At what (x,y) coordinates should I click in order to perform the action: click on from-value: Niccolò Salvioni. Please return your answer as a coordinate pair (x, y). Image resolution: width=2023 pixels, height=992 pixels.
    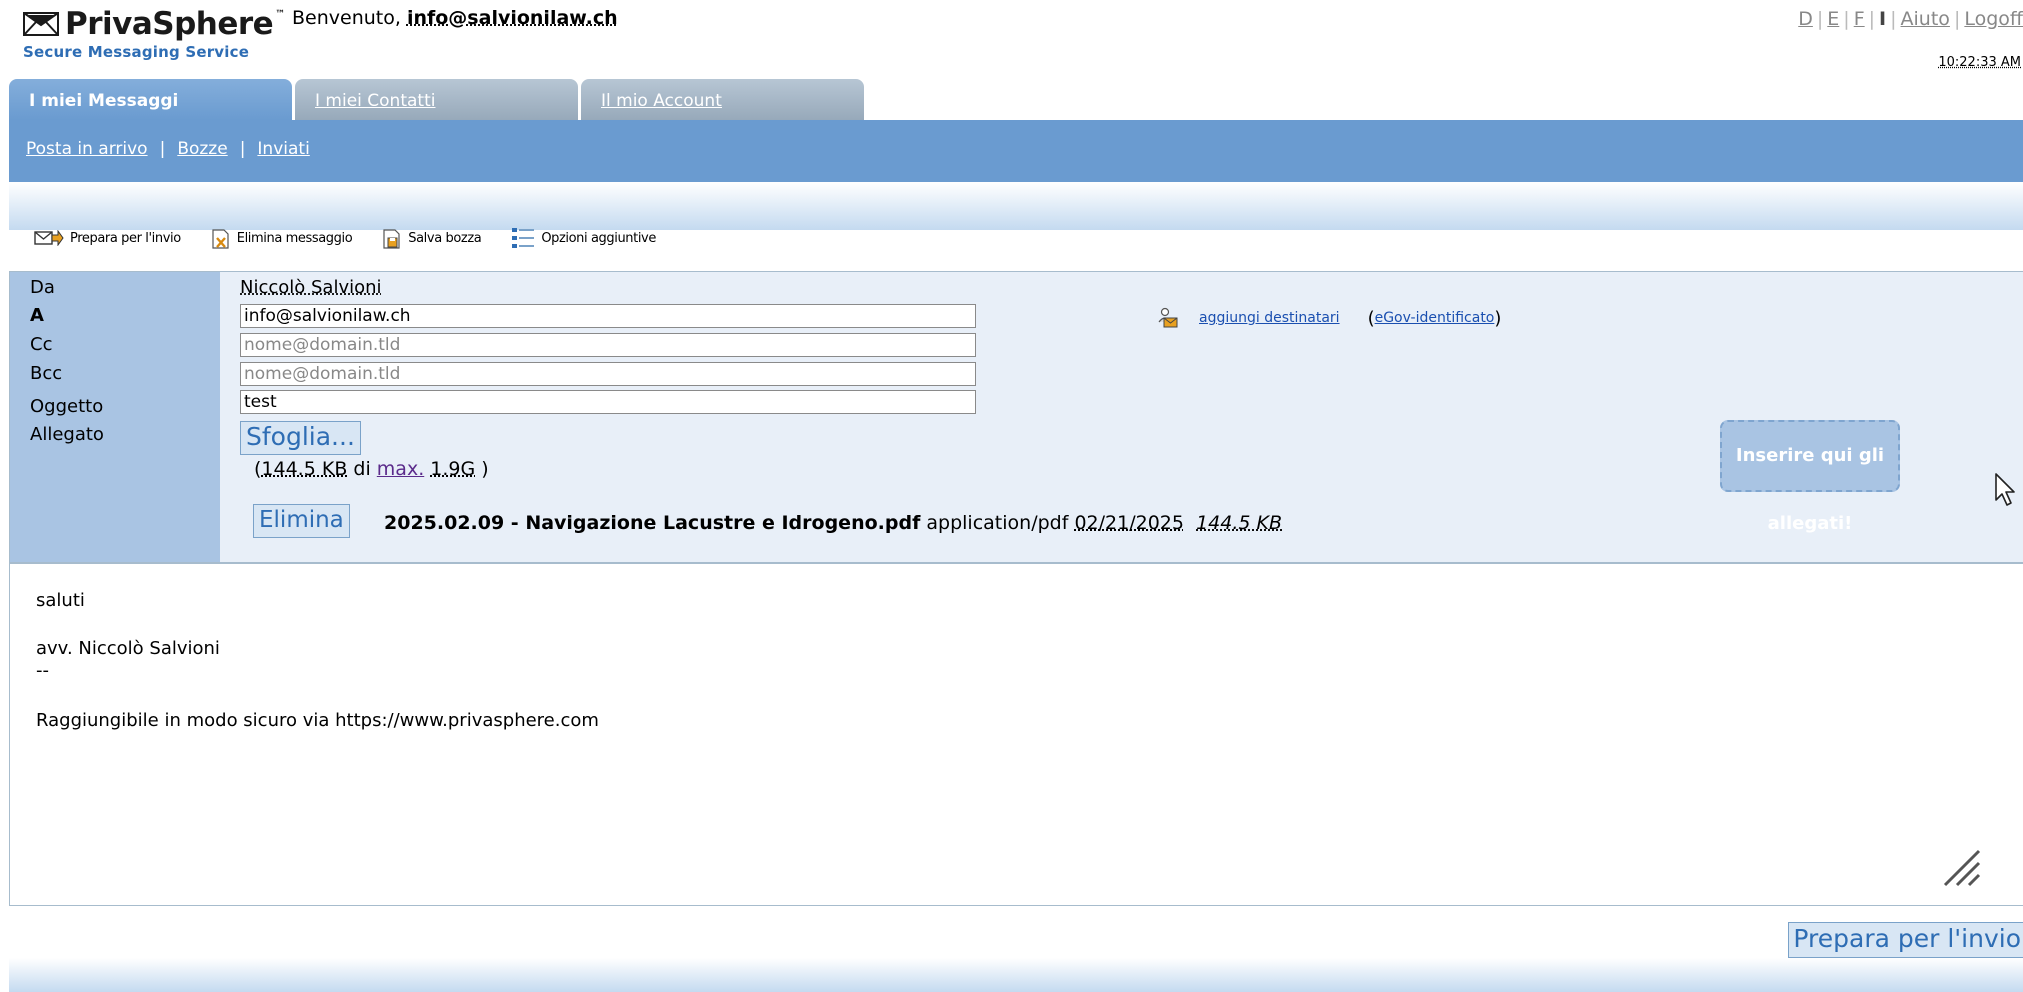
    Looking at the image, I should click on (311, 287).